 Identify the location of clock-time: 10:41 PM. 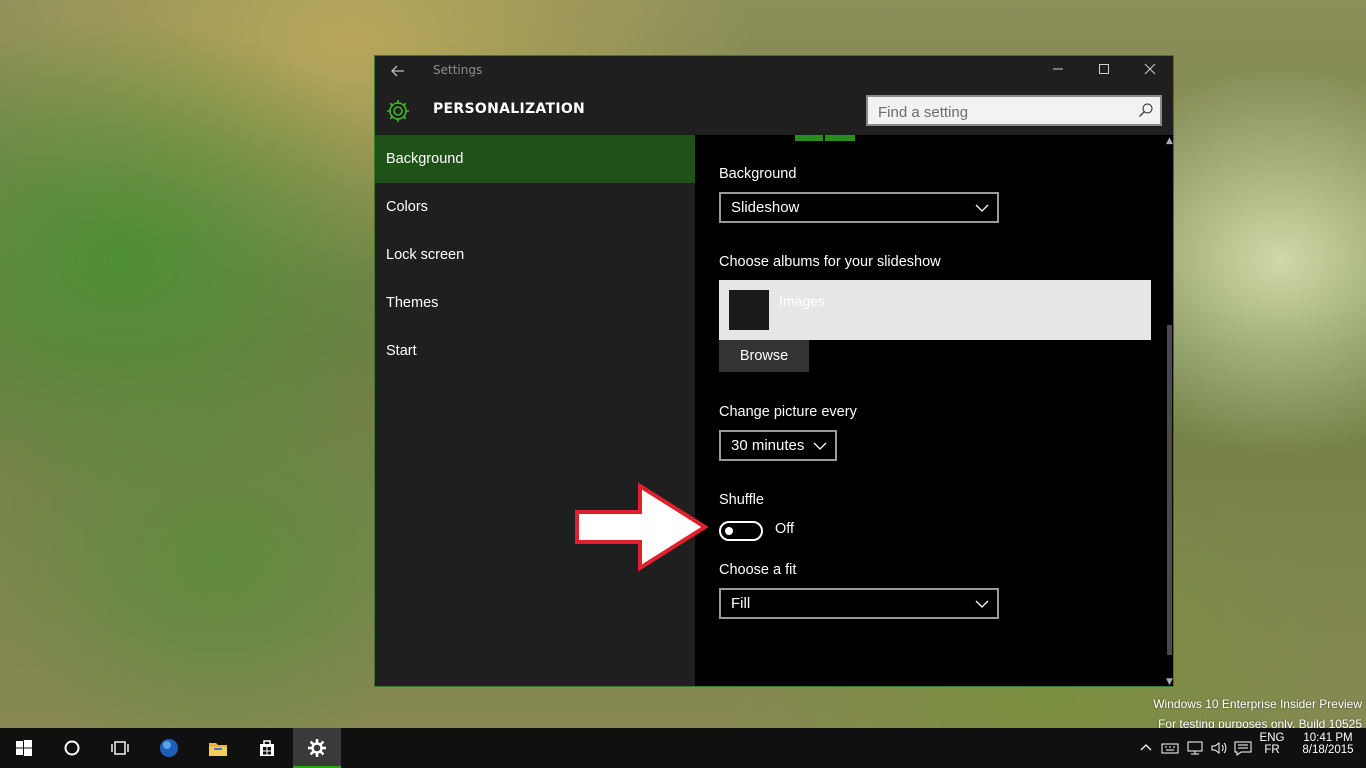
(1328, 738).